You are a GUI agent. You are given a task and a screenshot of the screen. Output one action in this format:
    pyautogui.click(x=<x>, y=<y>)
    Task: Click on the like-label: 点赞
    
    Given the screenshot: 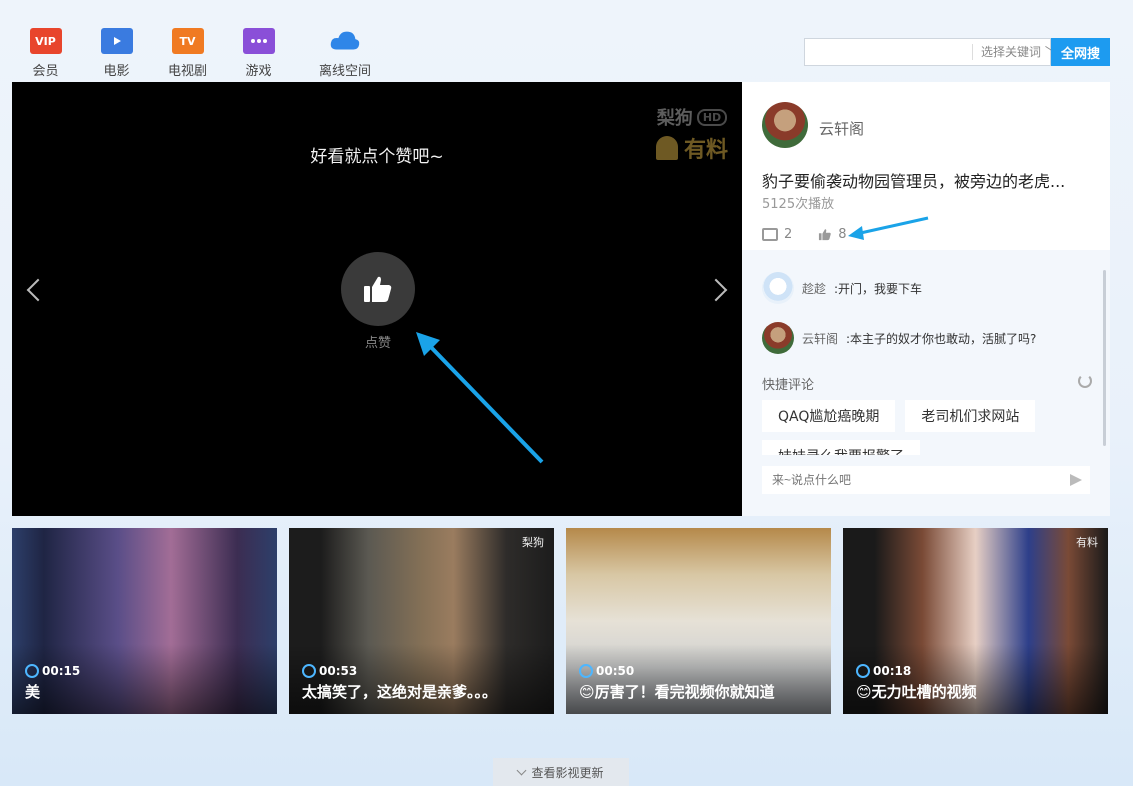 What is the action you would take?
    pyautogui.click(x=377, y=343)
    